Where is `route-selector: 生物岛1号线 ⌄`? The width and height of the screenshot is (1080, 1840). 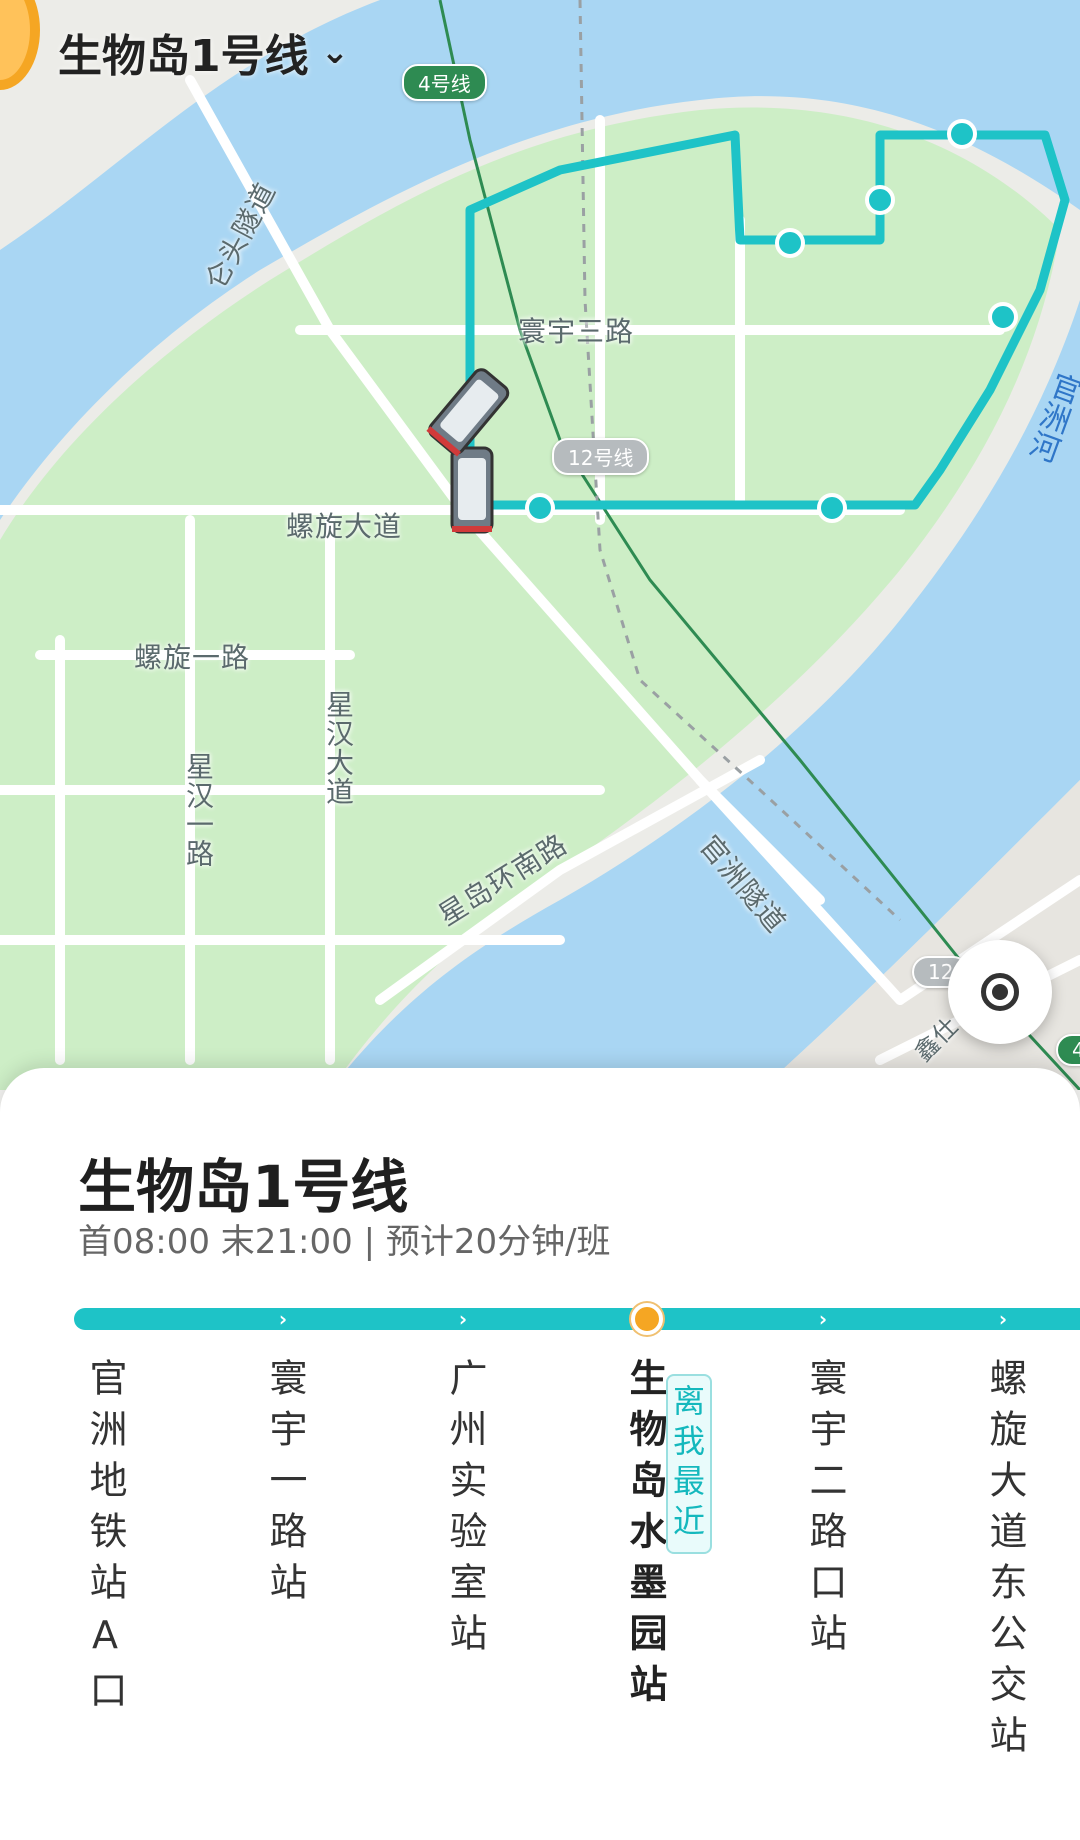 route-selector: 生物岛1号线 ⌄ is located at coordinates (203, 52).